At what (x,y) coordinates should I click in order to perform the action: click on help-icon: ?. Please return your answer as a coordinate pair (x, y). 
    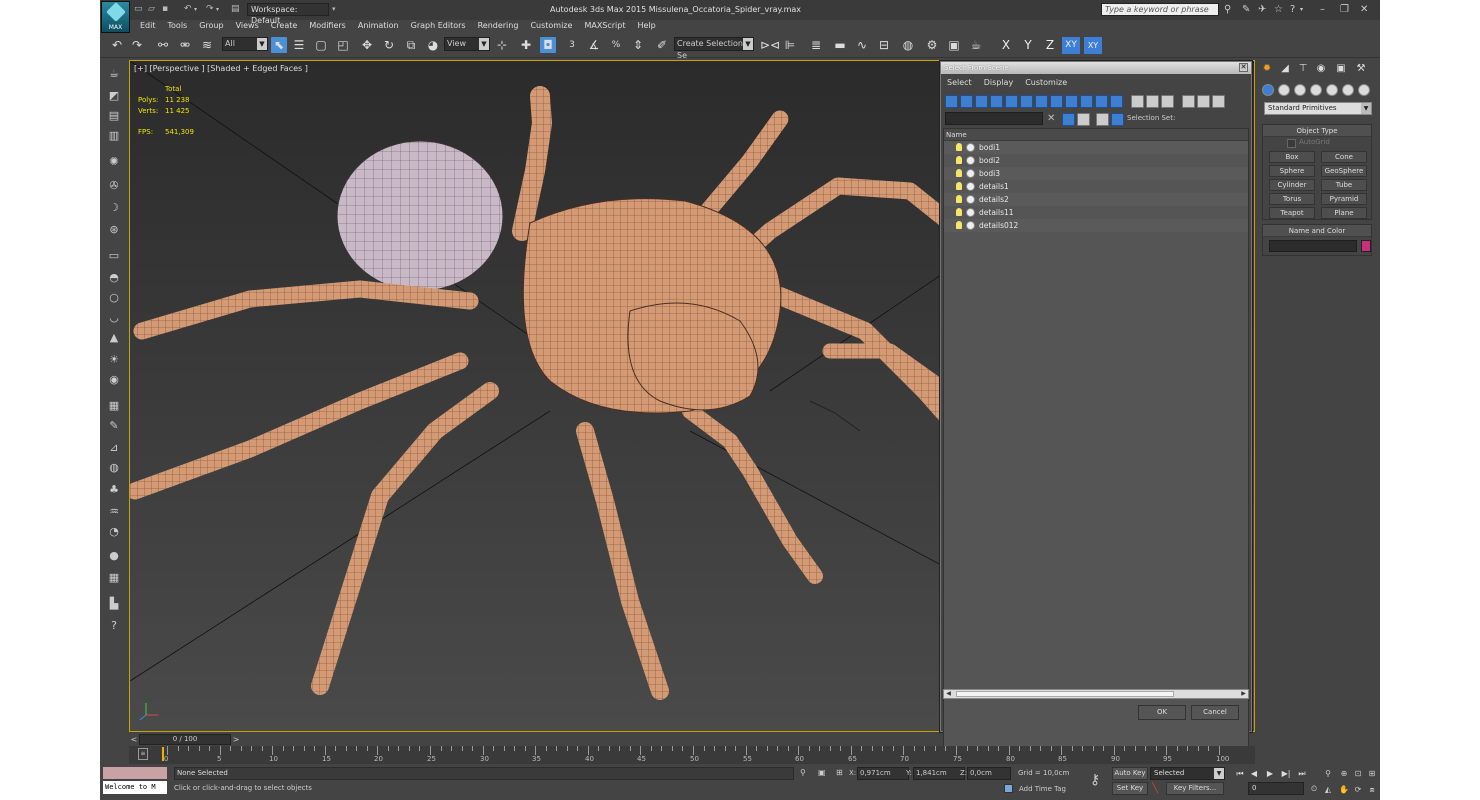
    Looking at the image, I should click on (1292, 10).